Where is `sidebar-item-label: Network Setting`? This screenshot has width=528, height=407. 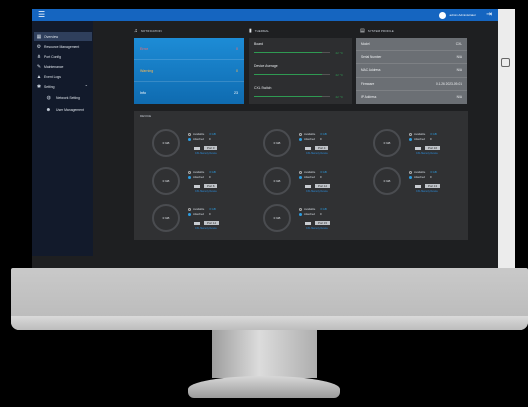 sidebar-item-label: Network Setting is located at coordinates (68, 97).